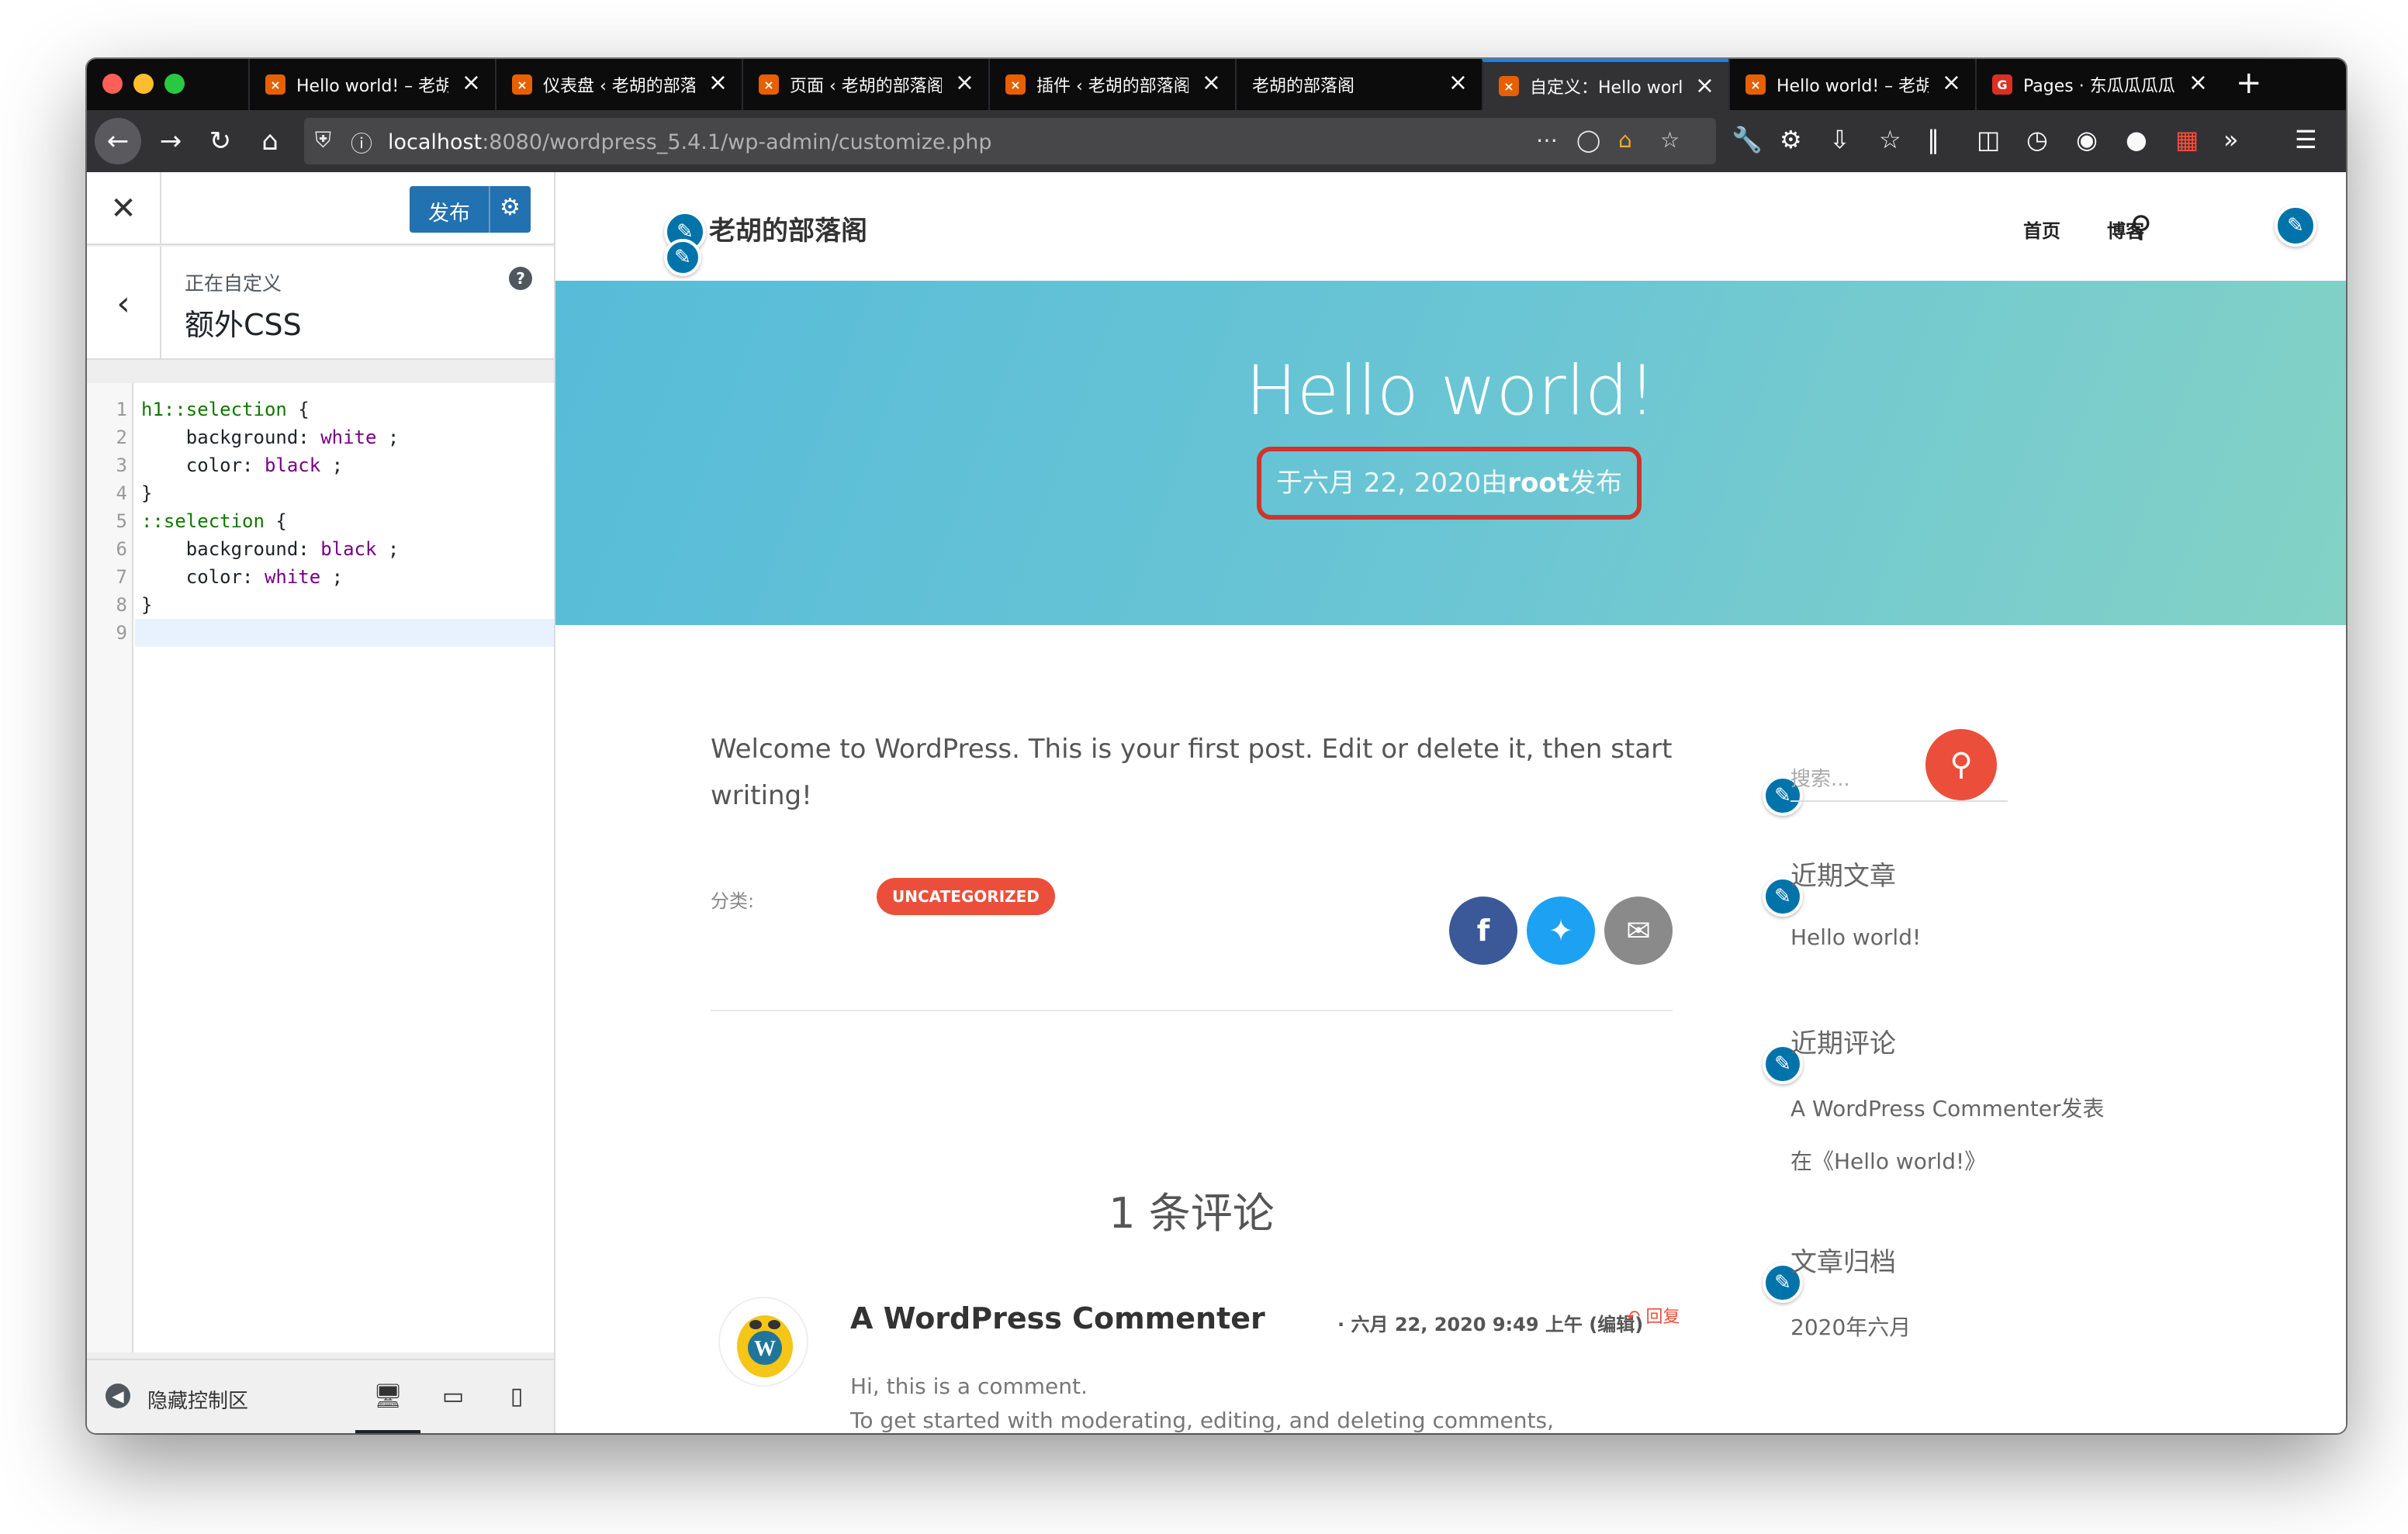 The image size is (2408, 1534). Describe the element at coordinates (1791, 139) in the screenshot. I see `extensions-icon: ⚙` at that location.